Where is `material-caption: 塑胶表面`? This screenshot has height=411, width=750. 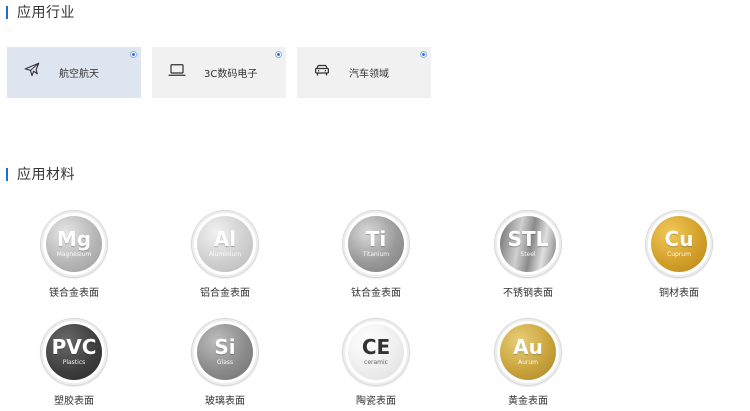 material-caption: 塑胶表面 is located at coordinates (74, 401).